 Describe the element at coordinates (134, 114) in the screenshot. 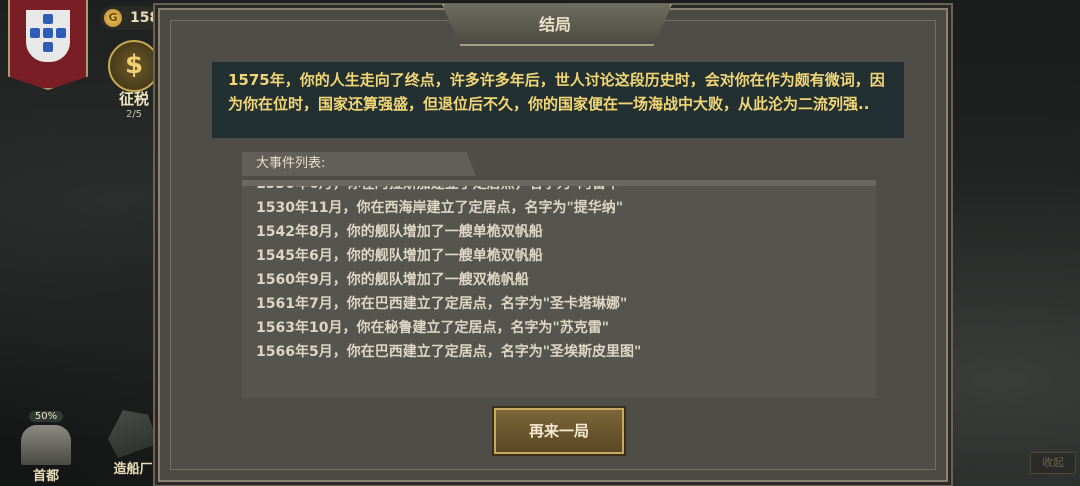

I see `tax-count: 2/5` at that location.